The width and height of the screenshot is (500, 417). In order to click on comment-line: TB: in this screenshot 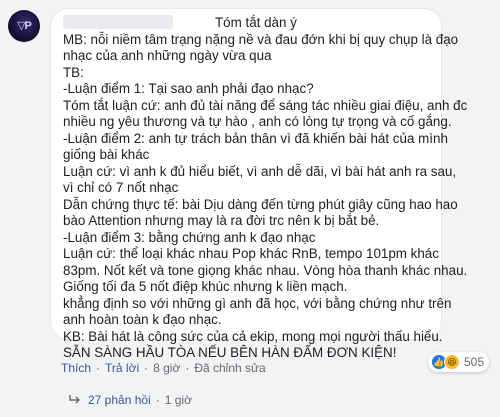, I will do `click(73, 72)`.